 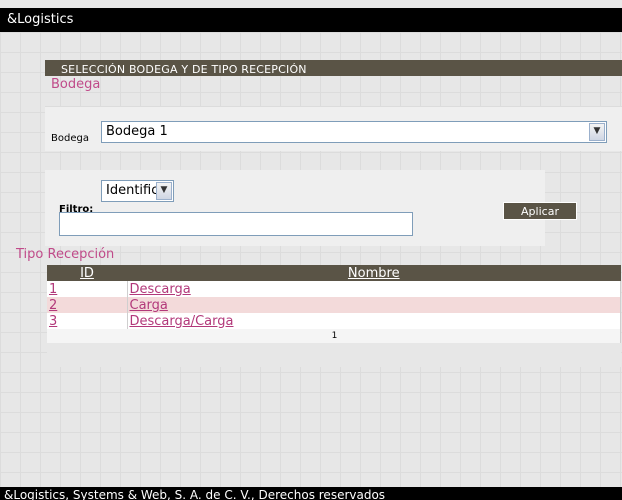 I want to click on row-id-link: 2, so click(x=53, y=305).